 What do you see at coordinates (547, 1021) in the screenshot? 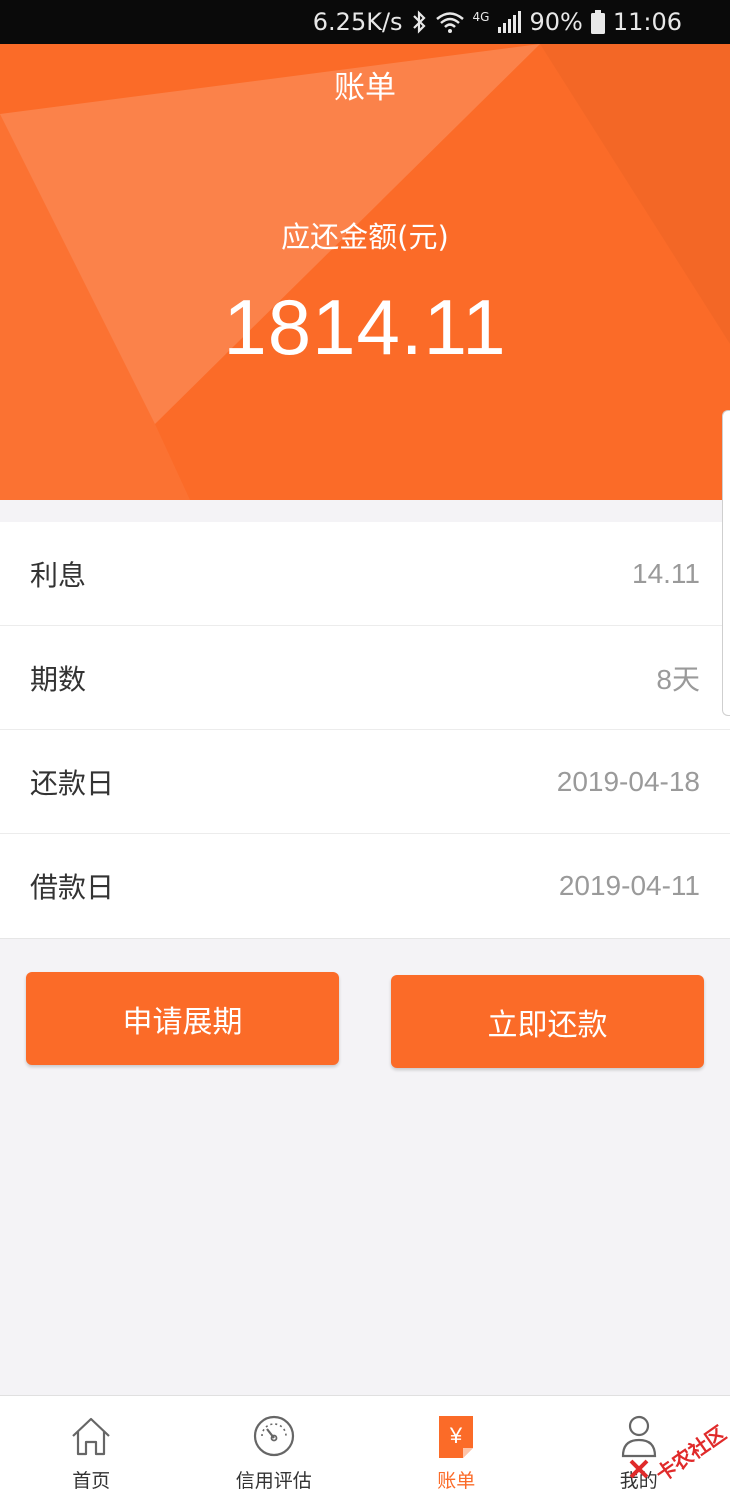
I see `repay-now-button: 立即还款` at bounding box center [547, 1021].